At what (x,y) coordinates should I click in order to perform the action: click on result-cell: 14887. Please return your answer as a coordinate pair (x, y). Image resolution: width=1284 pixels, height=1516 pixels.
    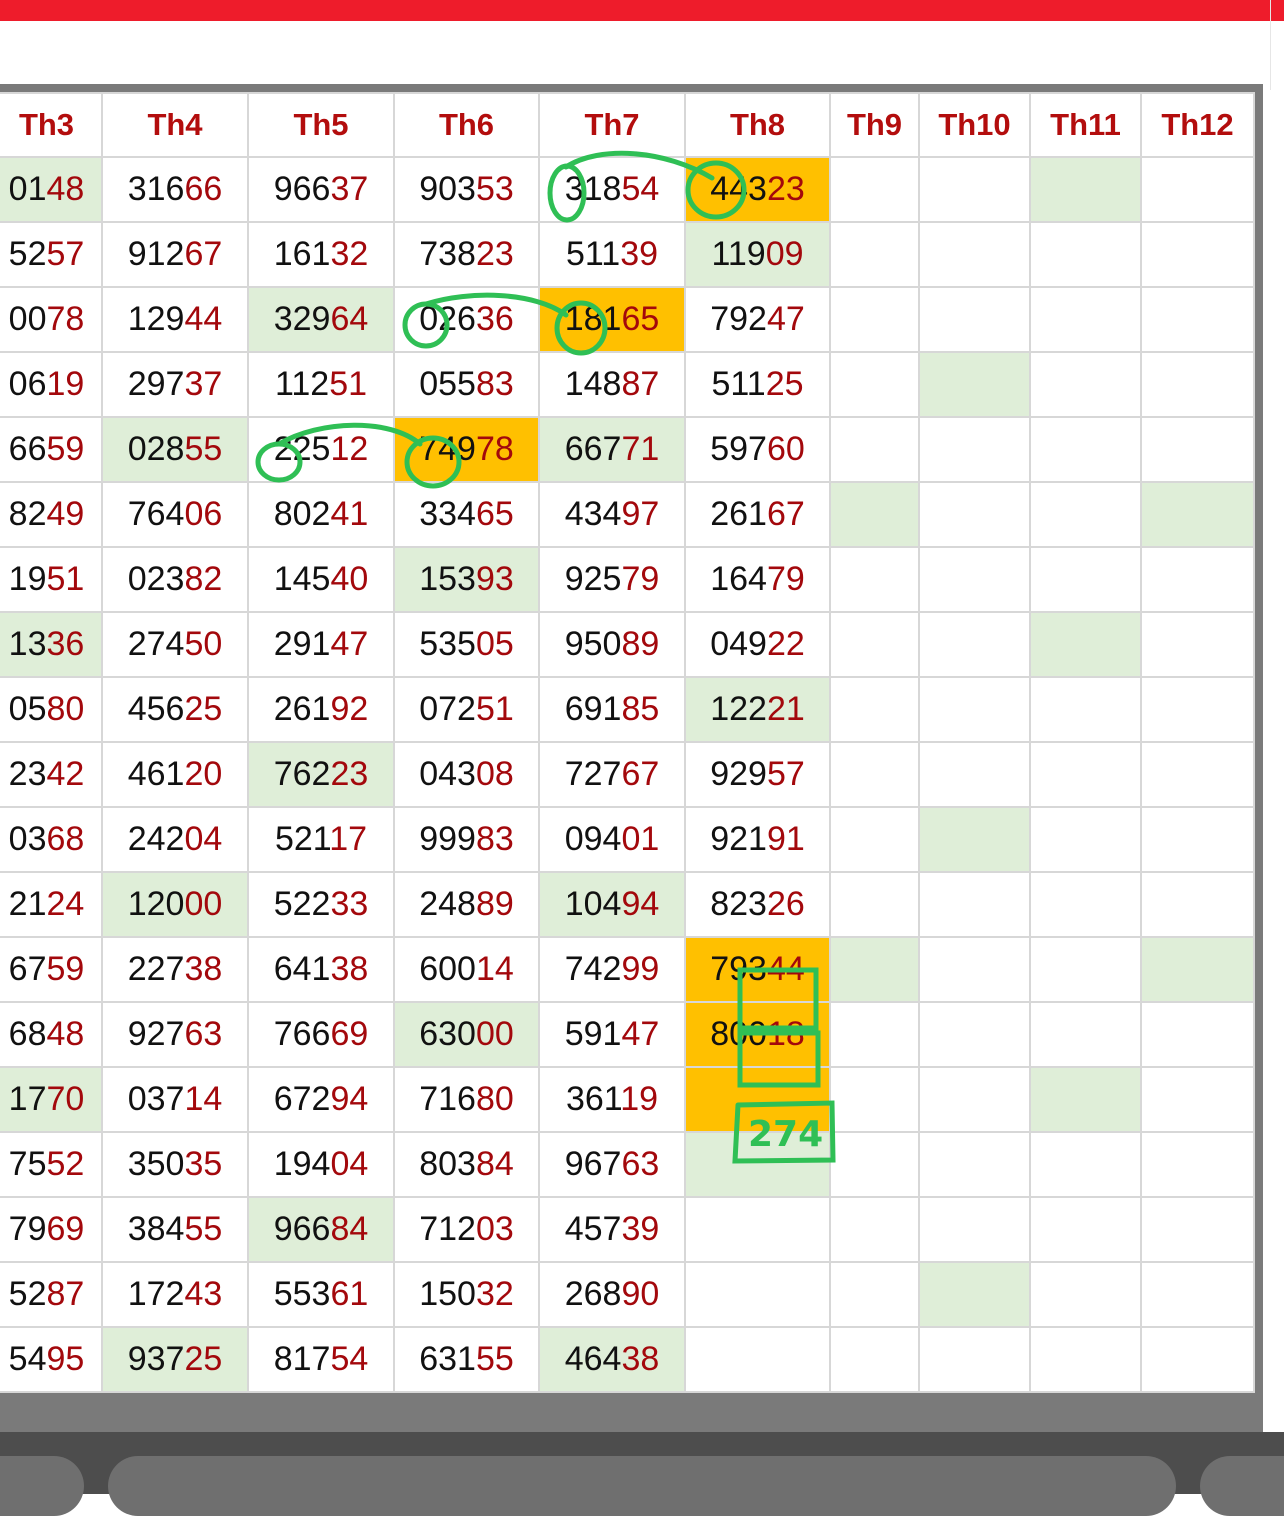
    Looking at the image, I should click on (612, 384).